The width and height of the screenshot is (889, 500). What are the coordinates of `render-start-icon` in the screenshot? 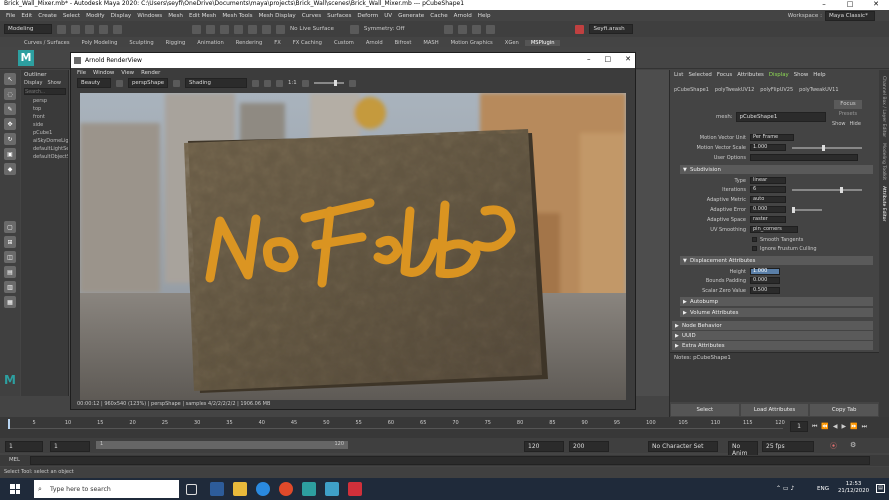 It's located at (119, 83).